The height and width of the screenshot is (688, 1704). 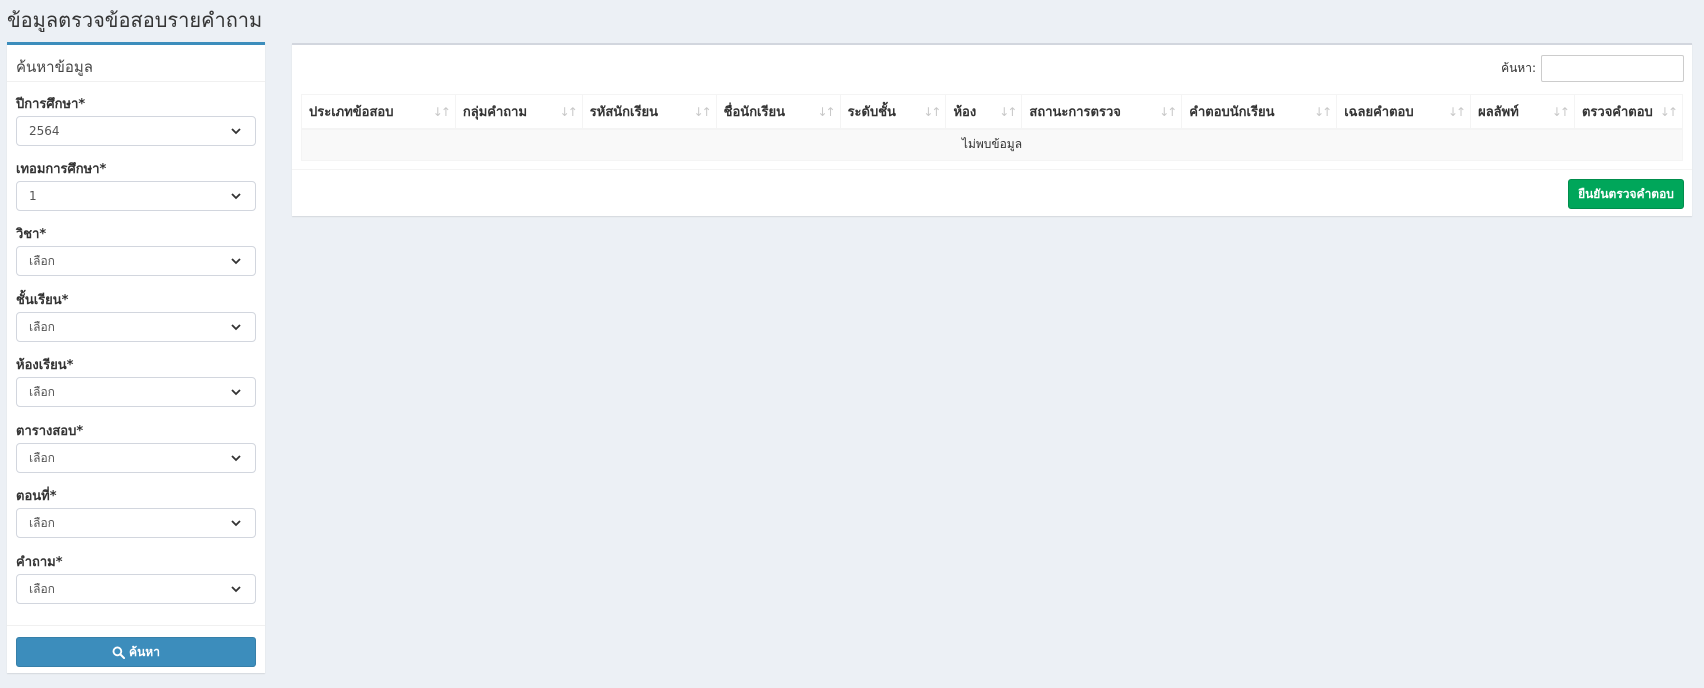 What do you see at coordinates (51, 104) in the screenshot?
I see `filter-label: ปีการศึกษา*` at bounding box center [51, 104].